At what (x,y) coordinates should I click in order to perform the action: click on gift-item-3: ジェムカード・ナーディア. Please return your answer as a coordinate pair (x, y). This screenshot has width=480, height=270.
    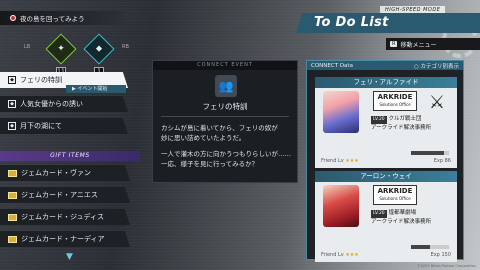
    Looking at the image, I should click on (65, 239).